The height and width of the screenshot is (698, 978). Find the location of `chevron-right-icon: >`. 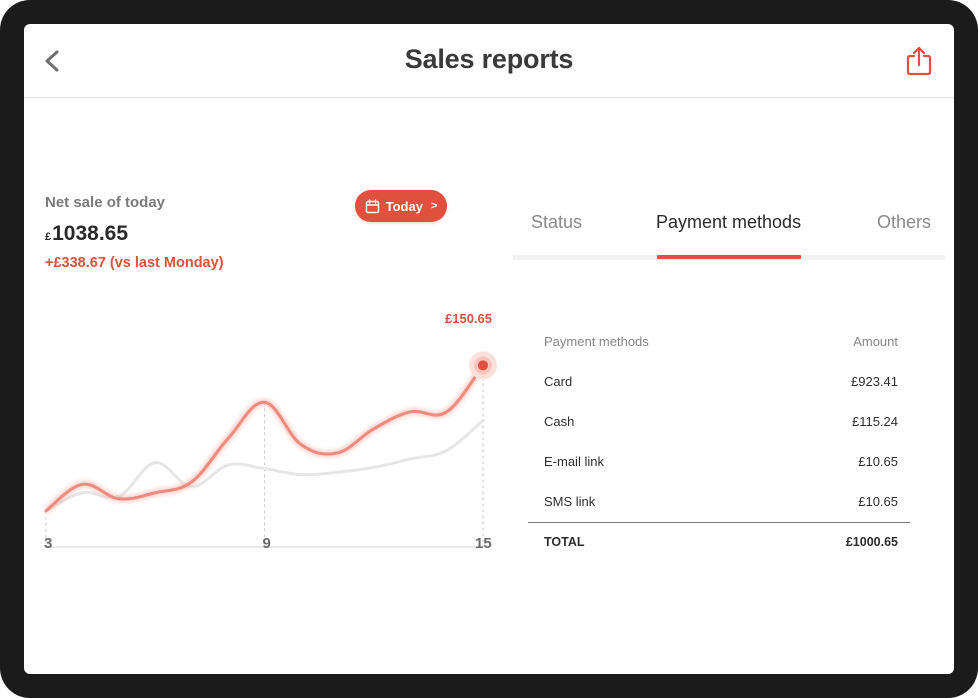

chevron-right-icon: > is located at coordinates (434, 206).